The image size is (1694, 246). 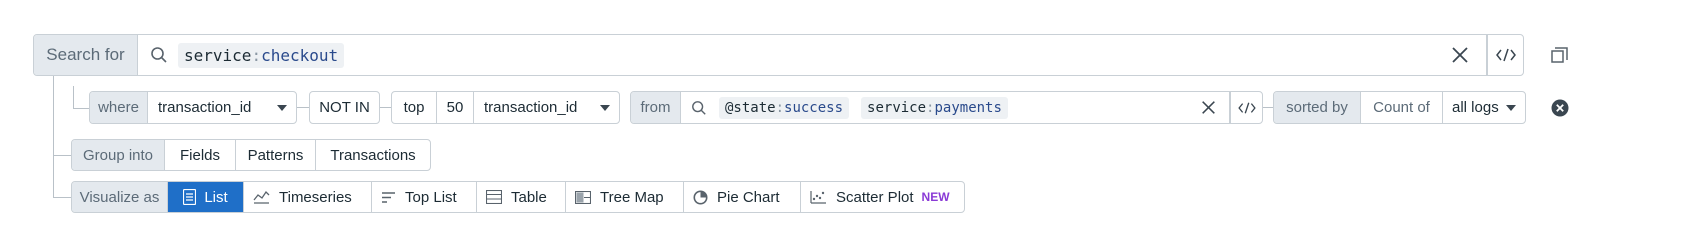 What do you see at coordinates (934, 107) in the screenshot?
I see `query-token: service:payments` at bounding box center [934, 107].